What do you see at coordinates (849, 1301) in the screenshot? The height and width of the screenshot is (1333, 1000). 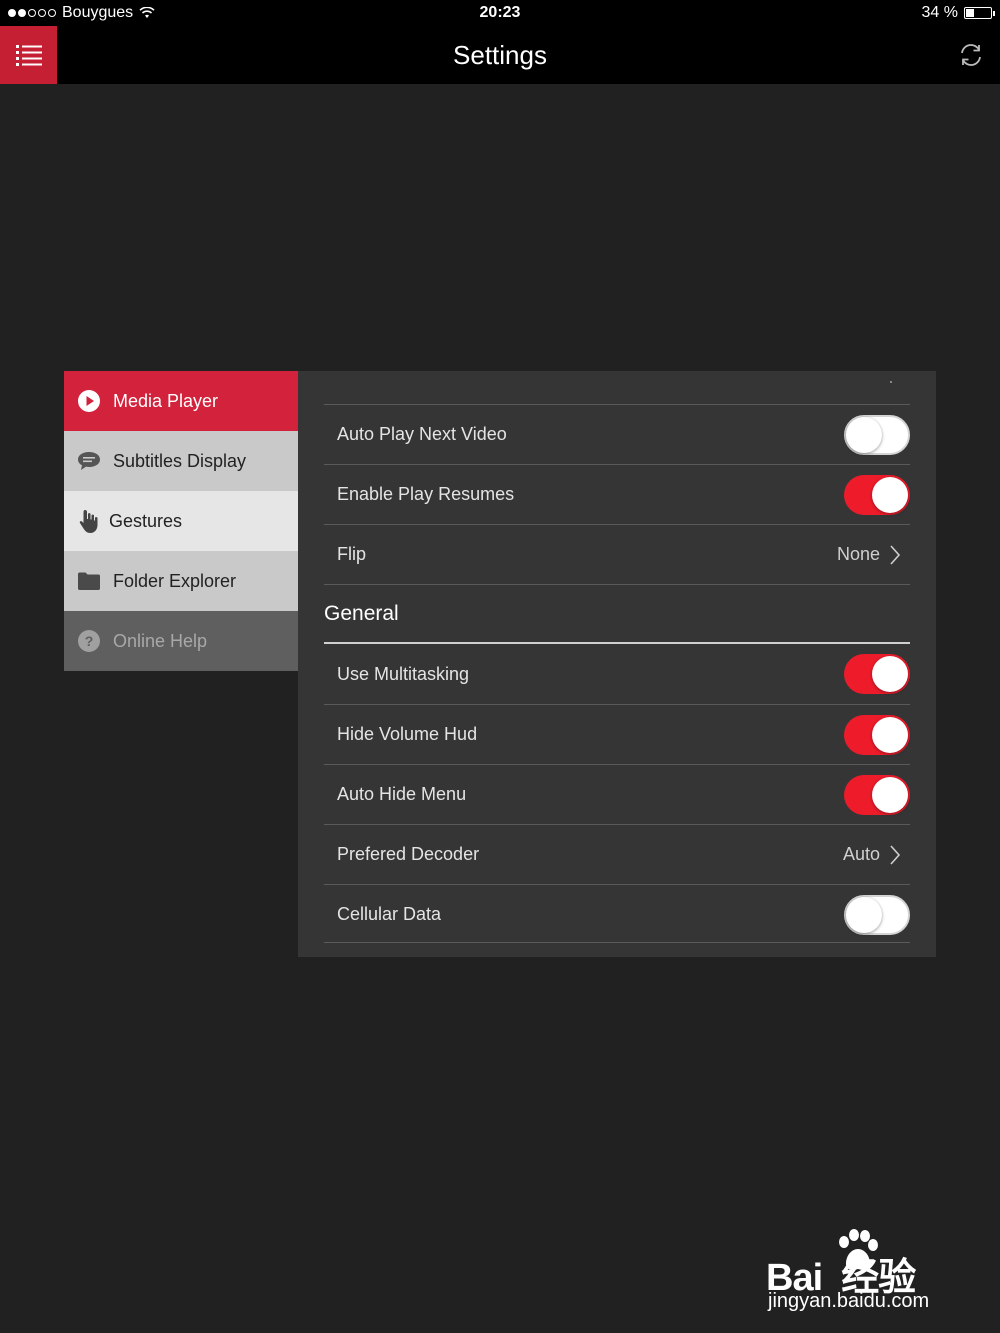 I see `watermark-url: jingyan.baidu.com` at bounding box center [849, 1301].